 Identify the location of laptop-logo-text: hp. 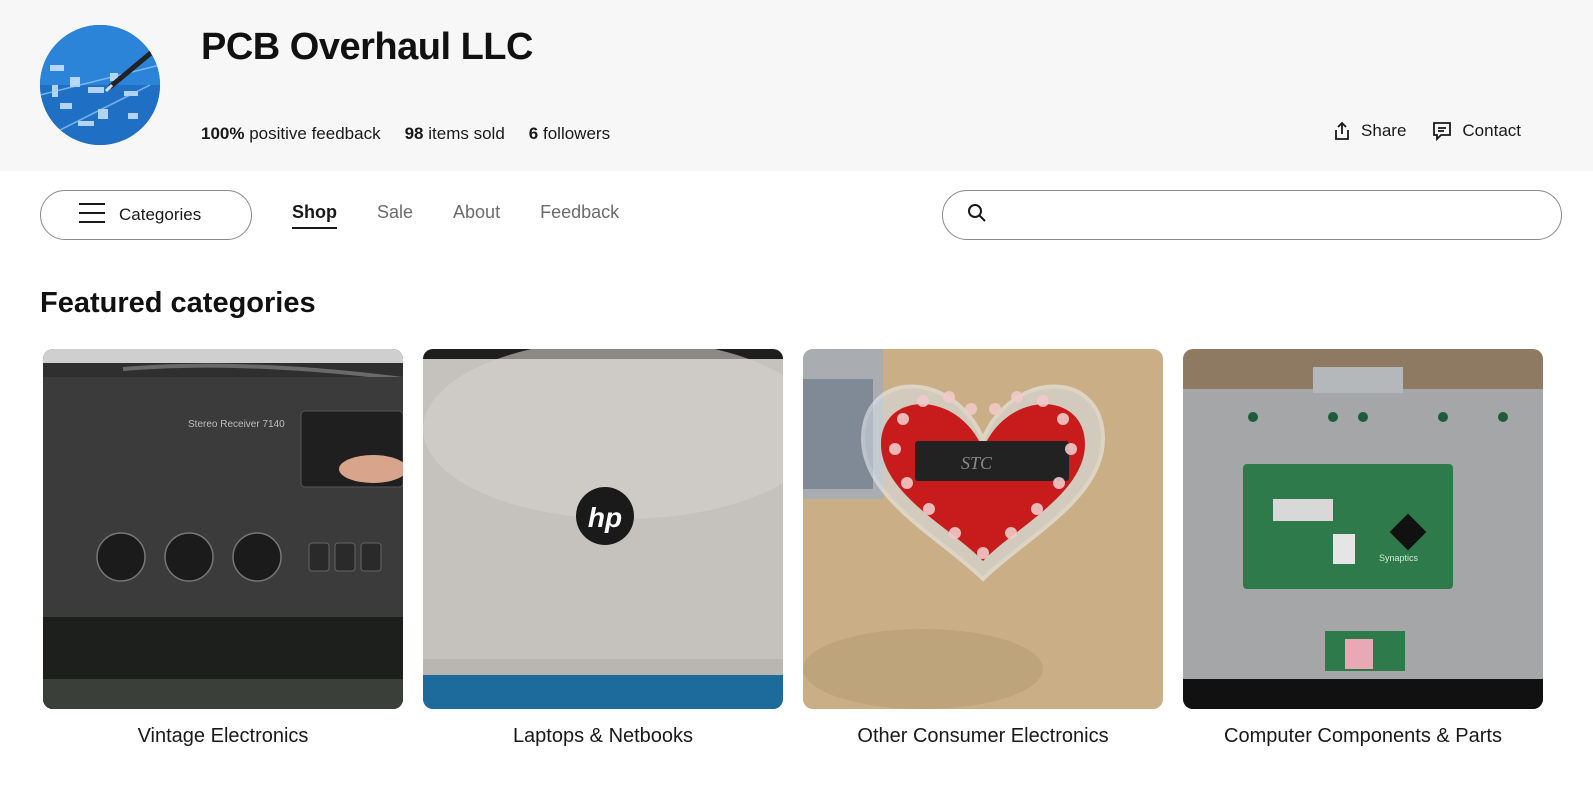
(605, 517).